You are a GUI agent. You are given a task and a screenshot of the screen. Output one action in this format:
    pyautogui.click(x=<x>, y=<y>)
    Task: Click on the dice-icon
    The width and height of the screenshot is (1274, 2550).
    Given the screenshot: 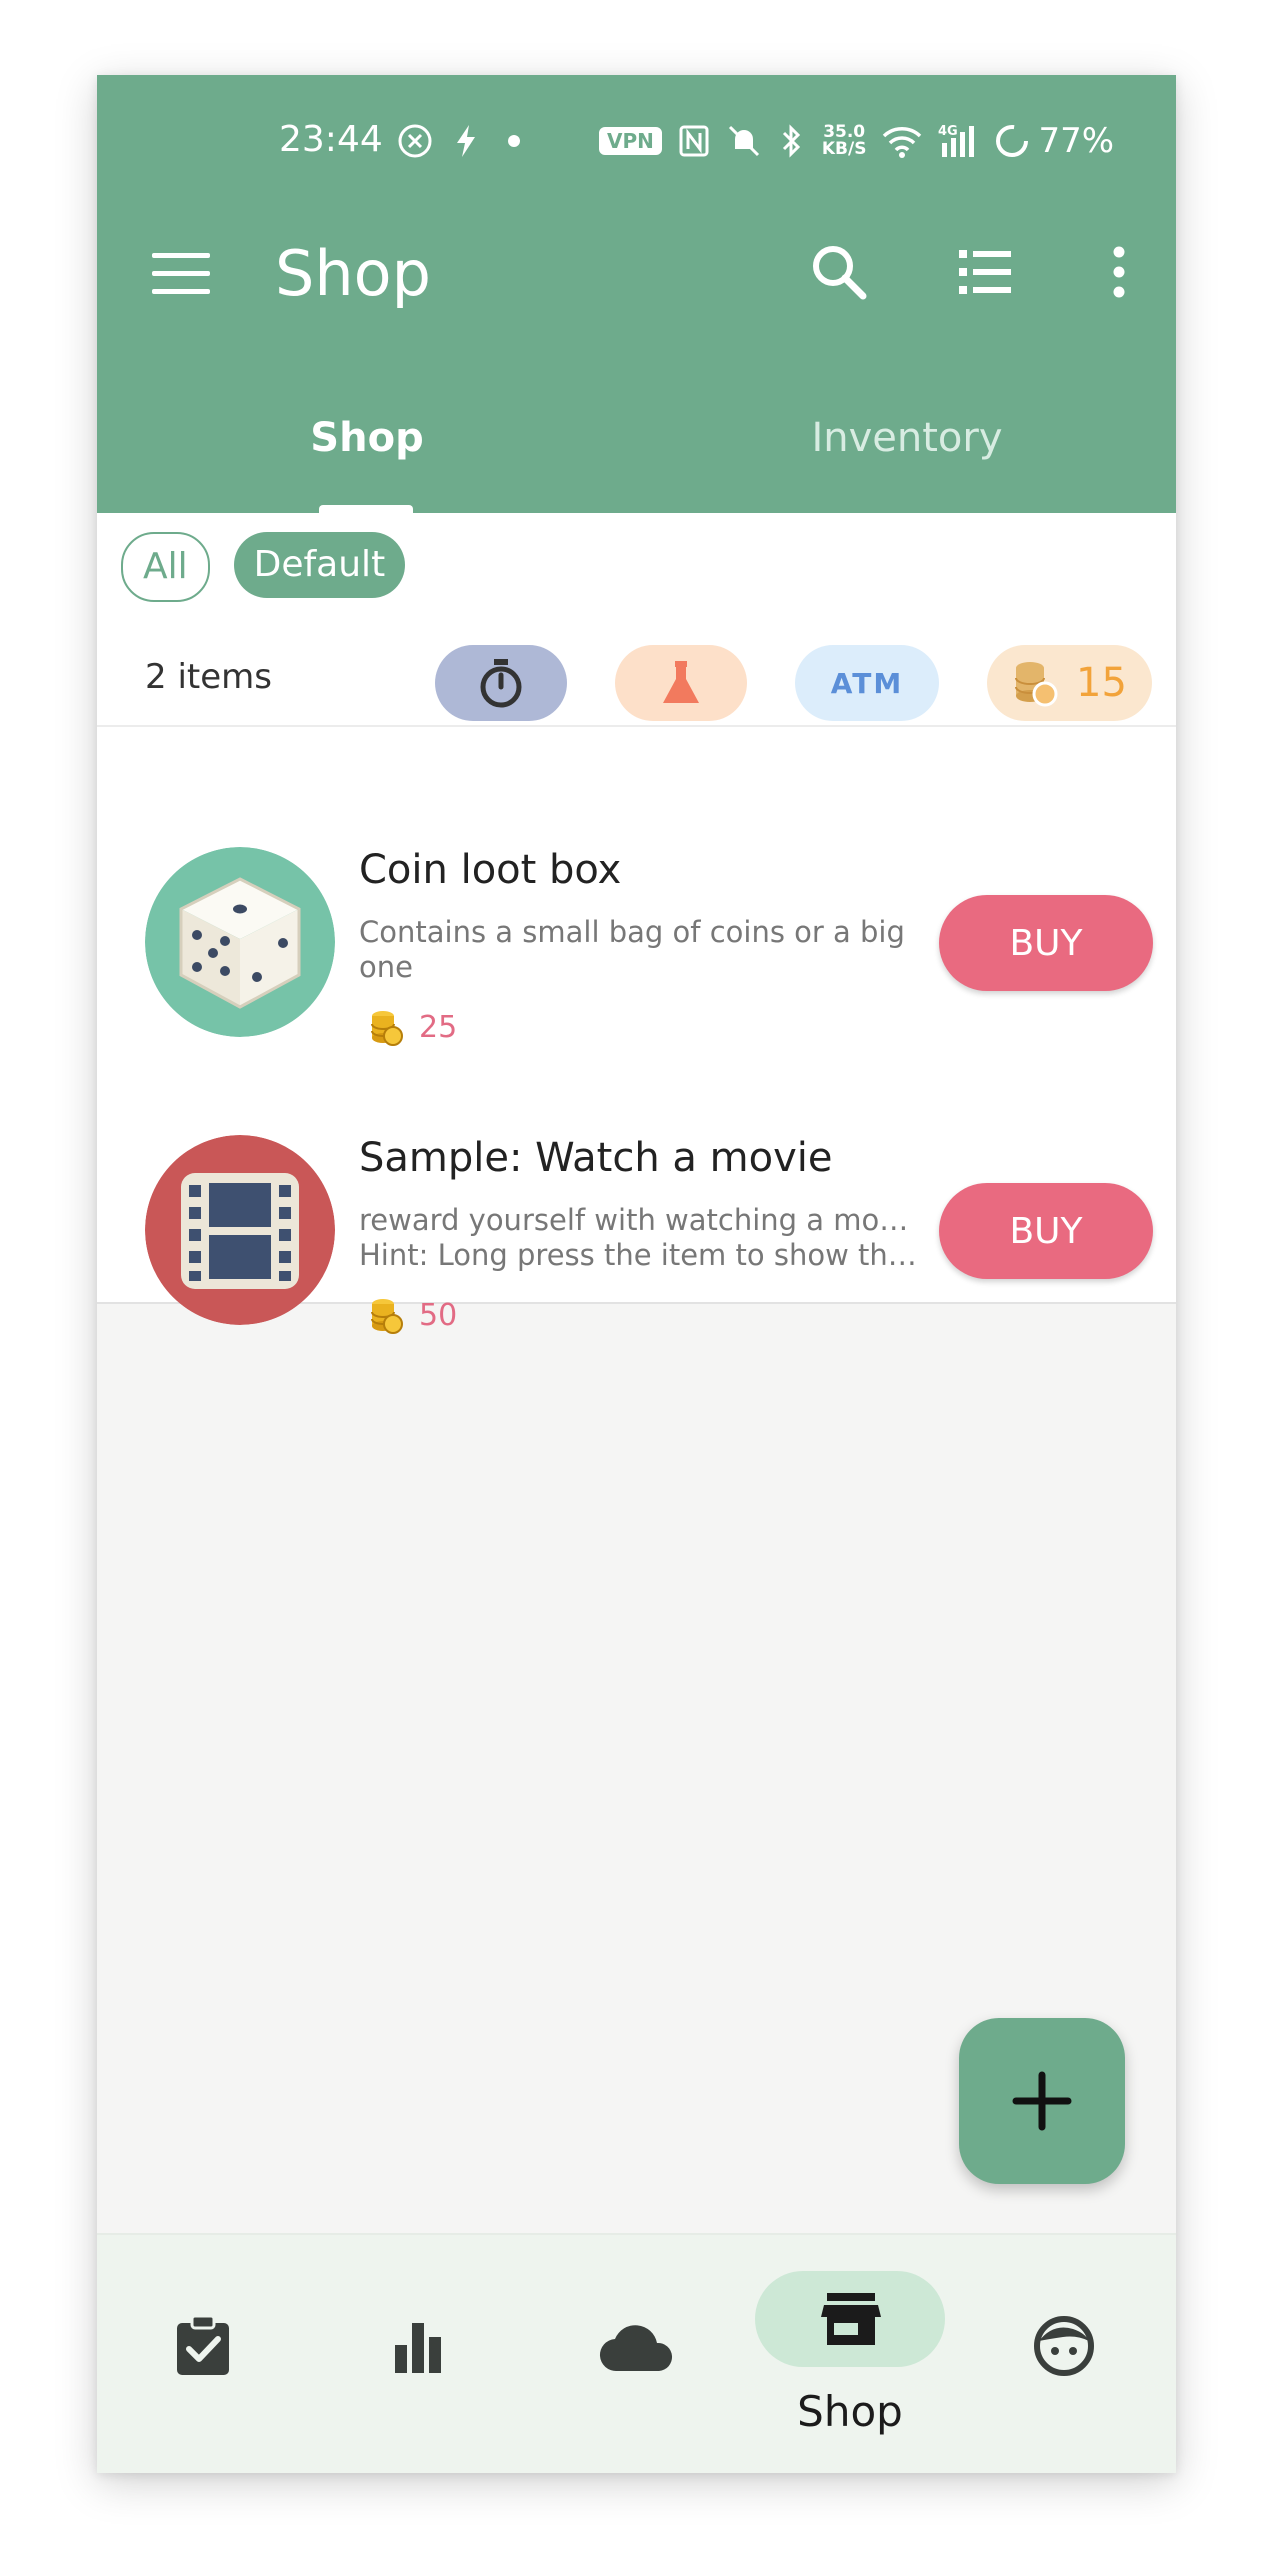 What is the action you would take?
    pyautogui.click(x=240, y=942)
    